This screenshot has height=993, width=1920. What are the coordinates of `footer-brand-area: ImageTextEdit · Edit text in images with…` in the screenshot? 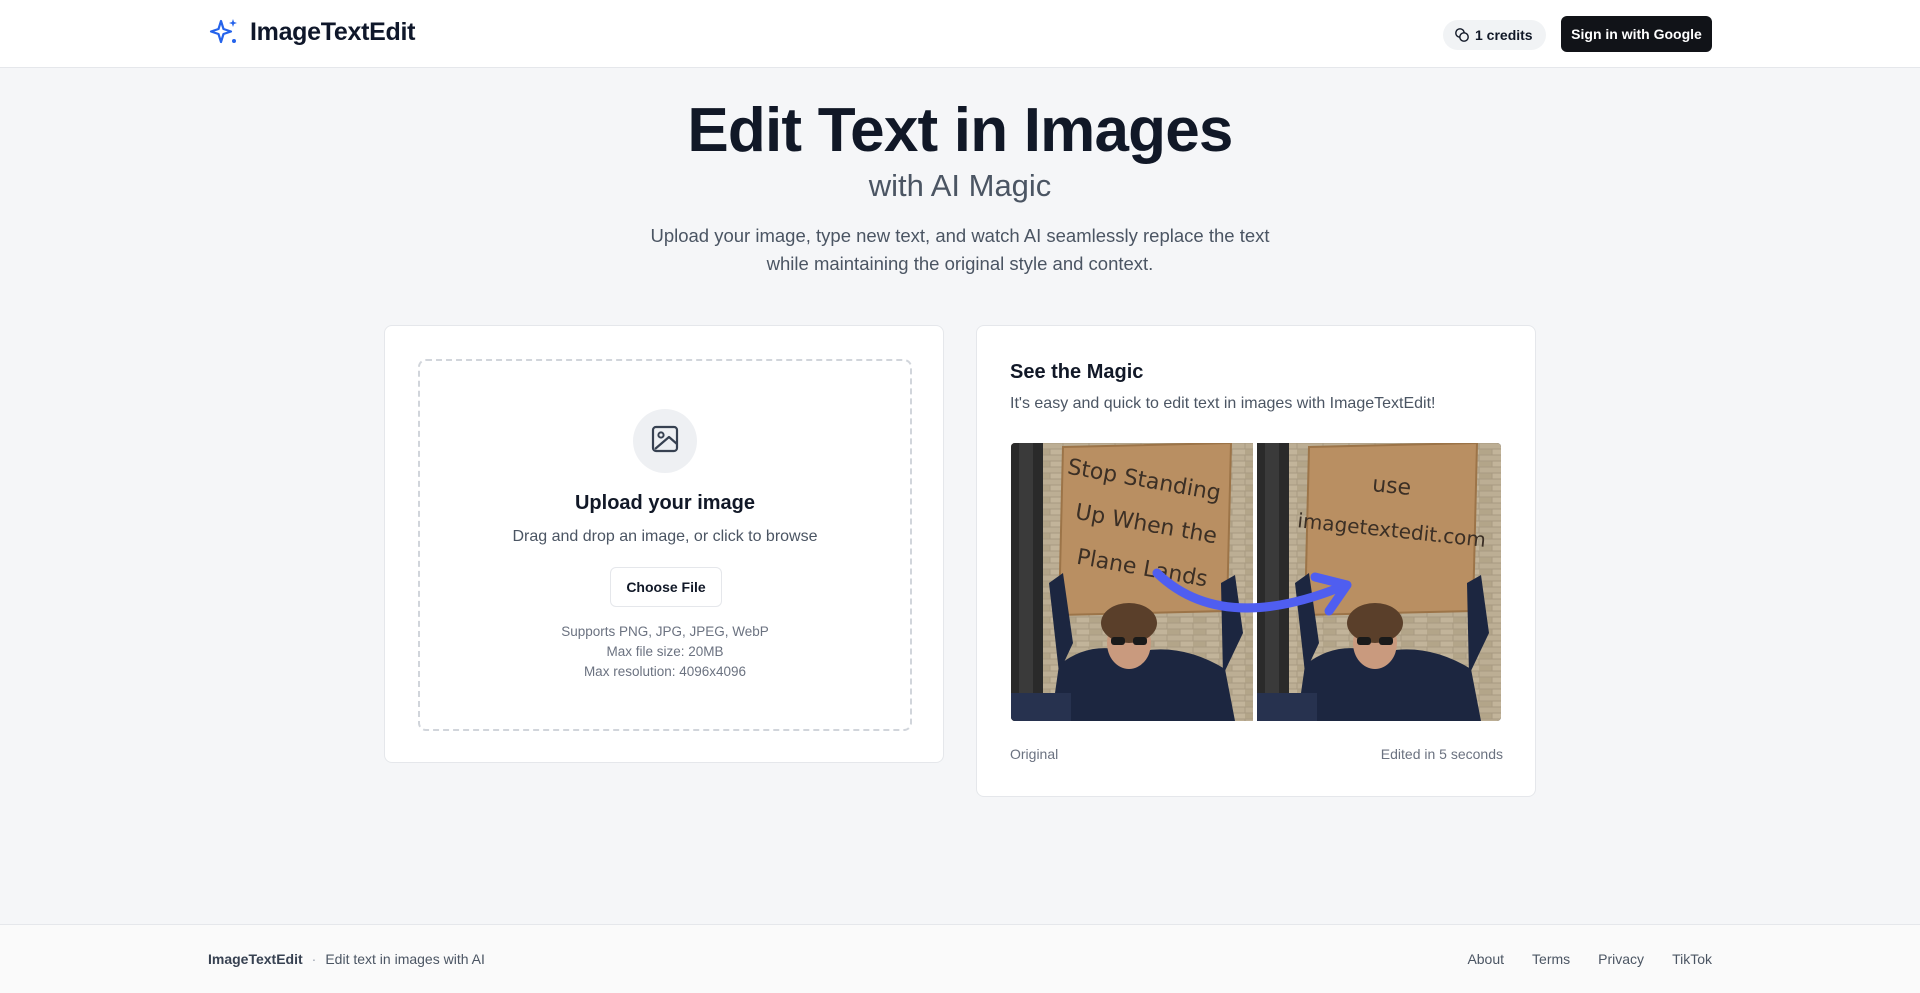 It's located at (346, 959).